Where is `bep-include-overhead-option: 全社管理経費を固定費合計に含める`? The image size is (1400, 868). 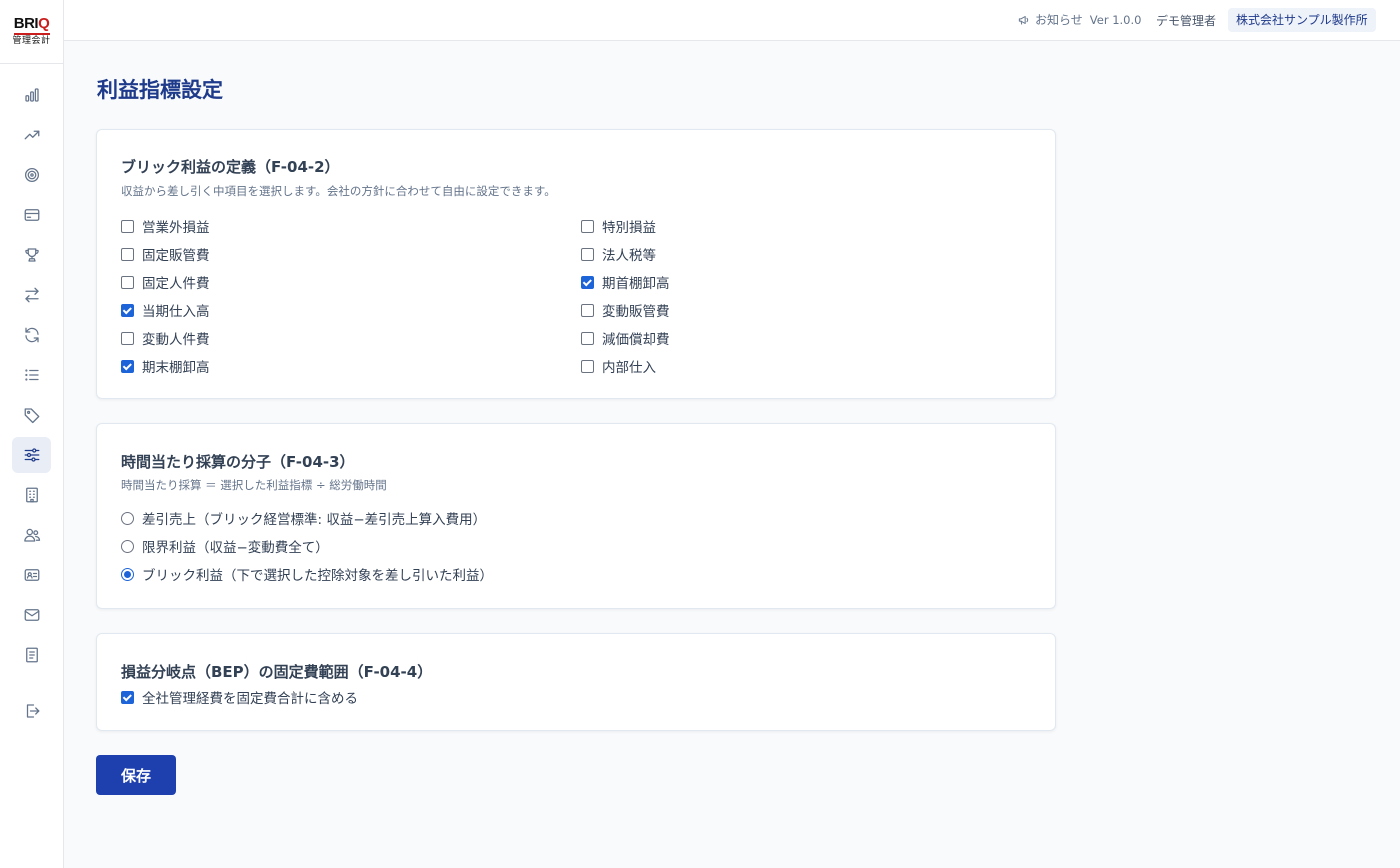 bep-include-overhead-option: 全社管理経費を固定費合計に含める is located at coordinates (239, 697).